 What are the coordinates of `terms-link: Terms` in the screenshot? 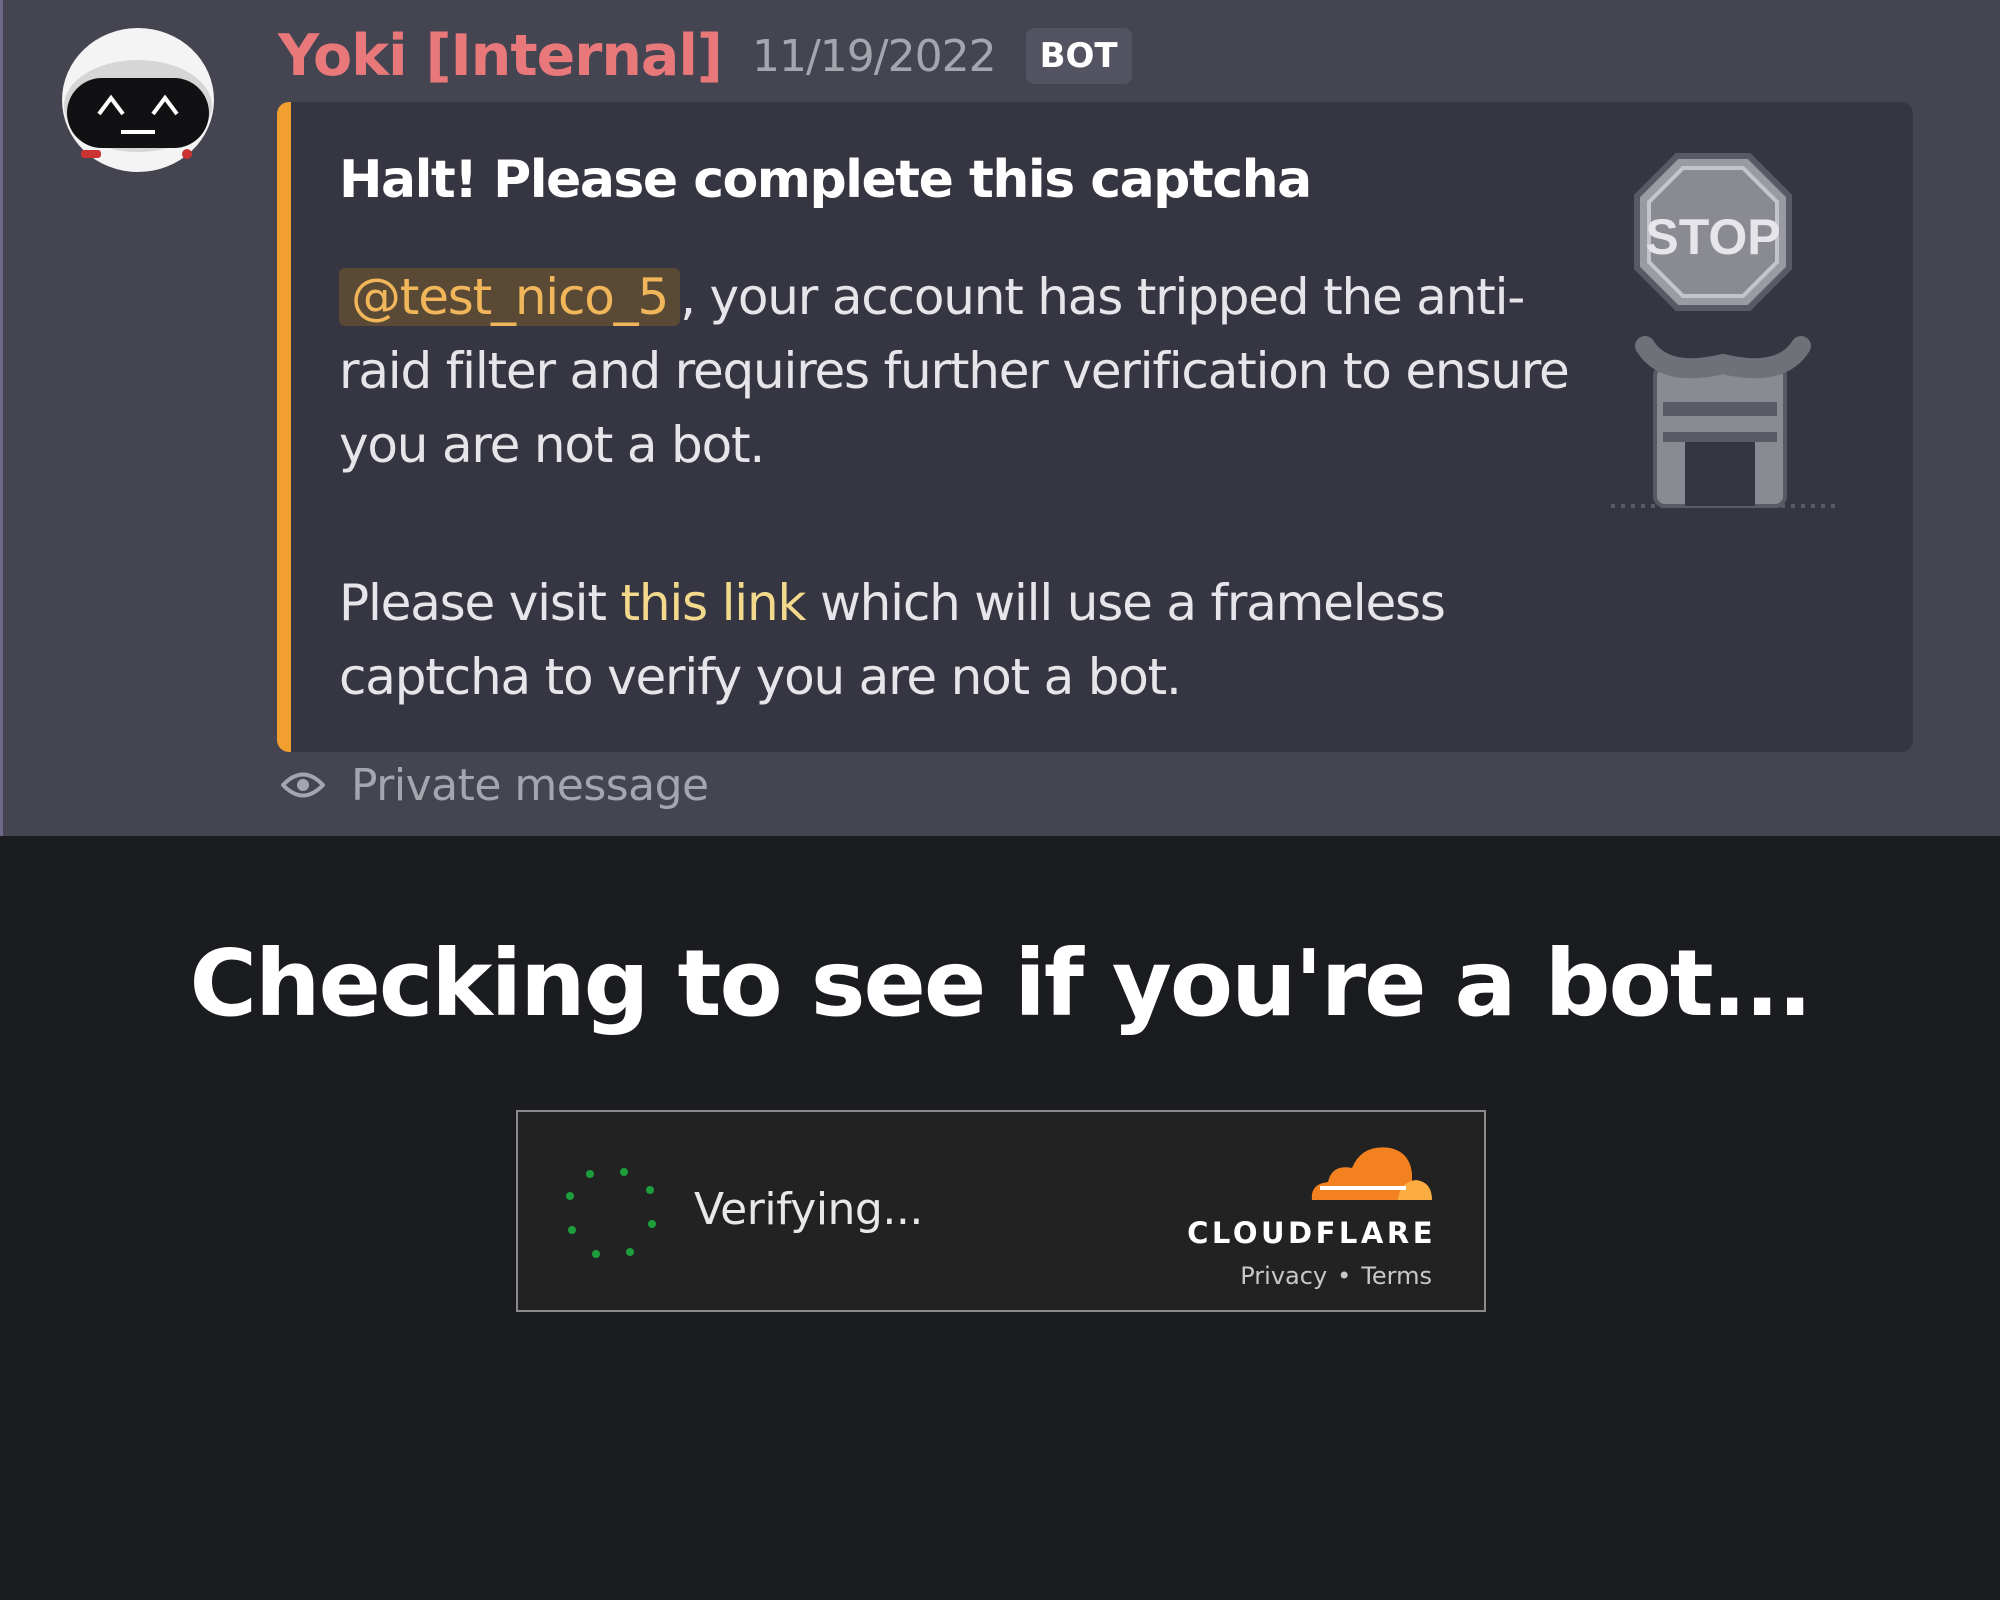 It's located at (1396, 1276).